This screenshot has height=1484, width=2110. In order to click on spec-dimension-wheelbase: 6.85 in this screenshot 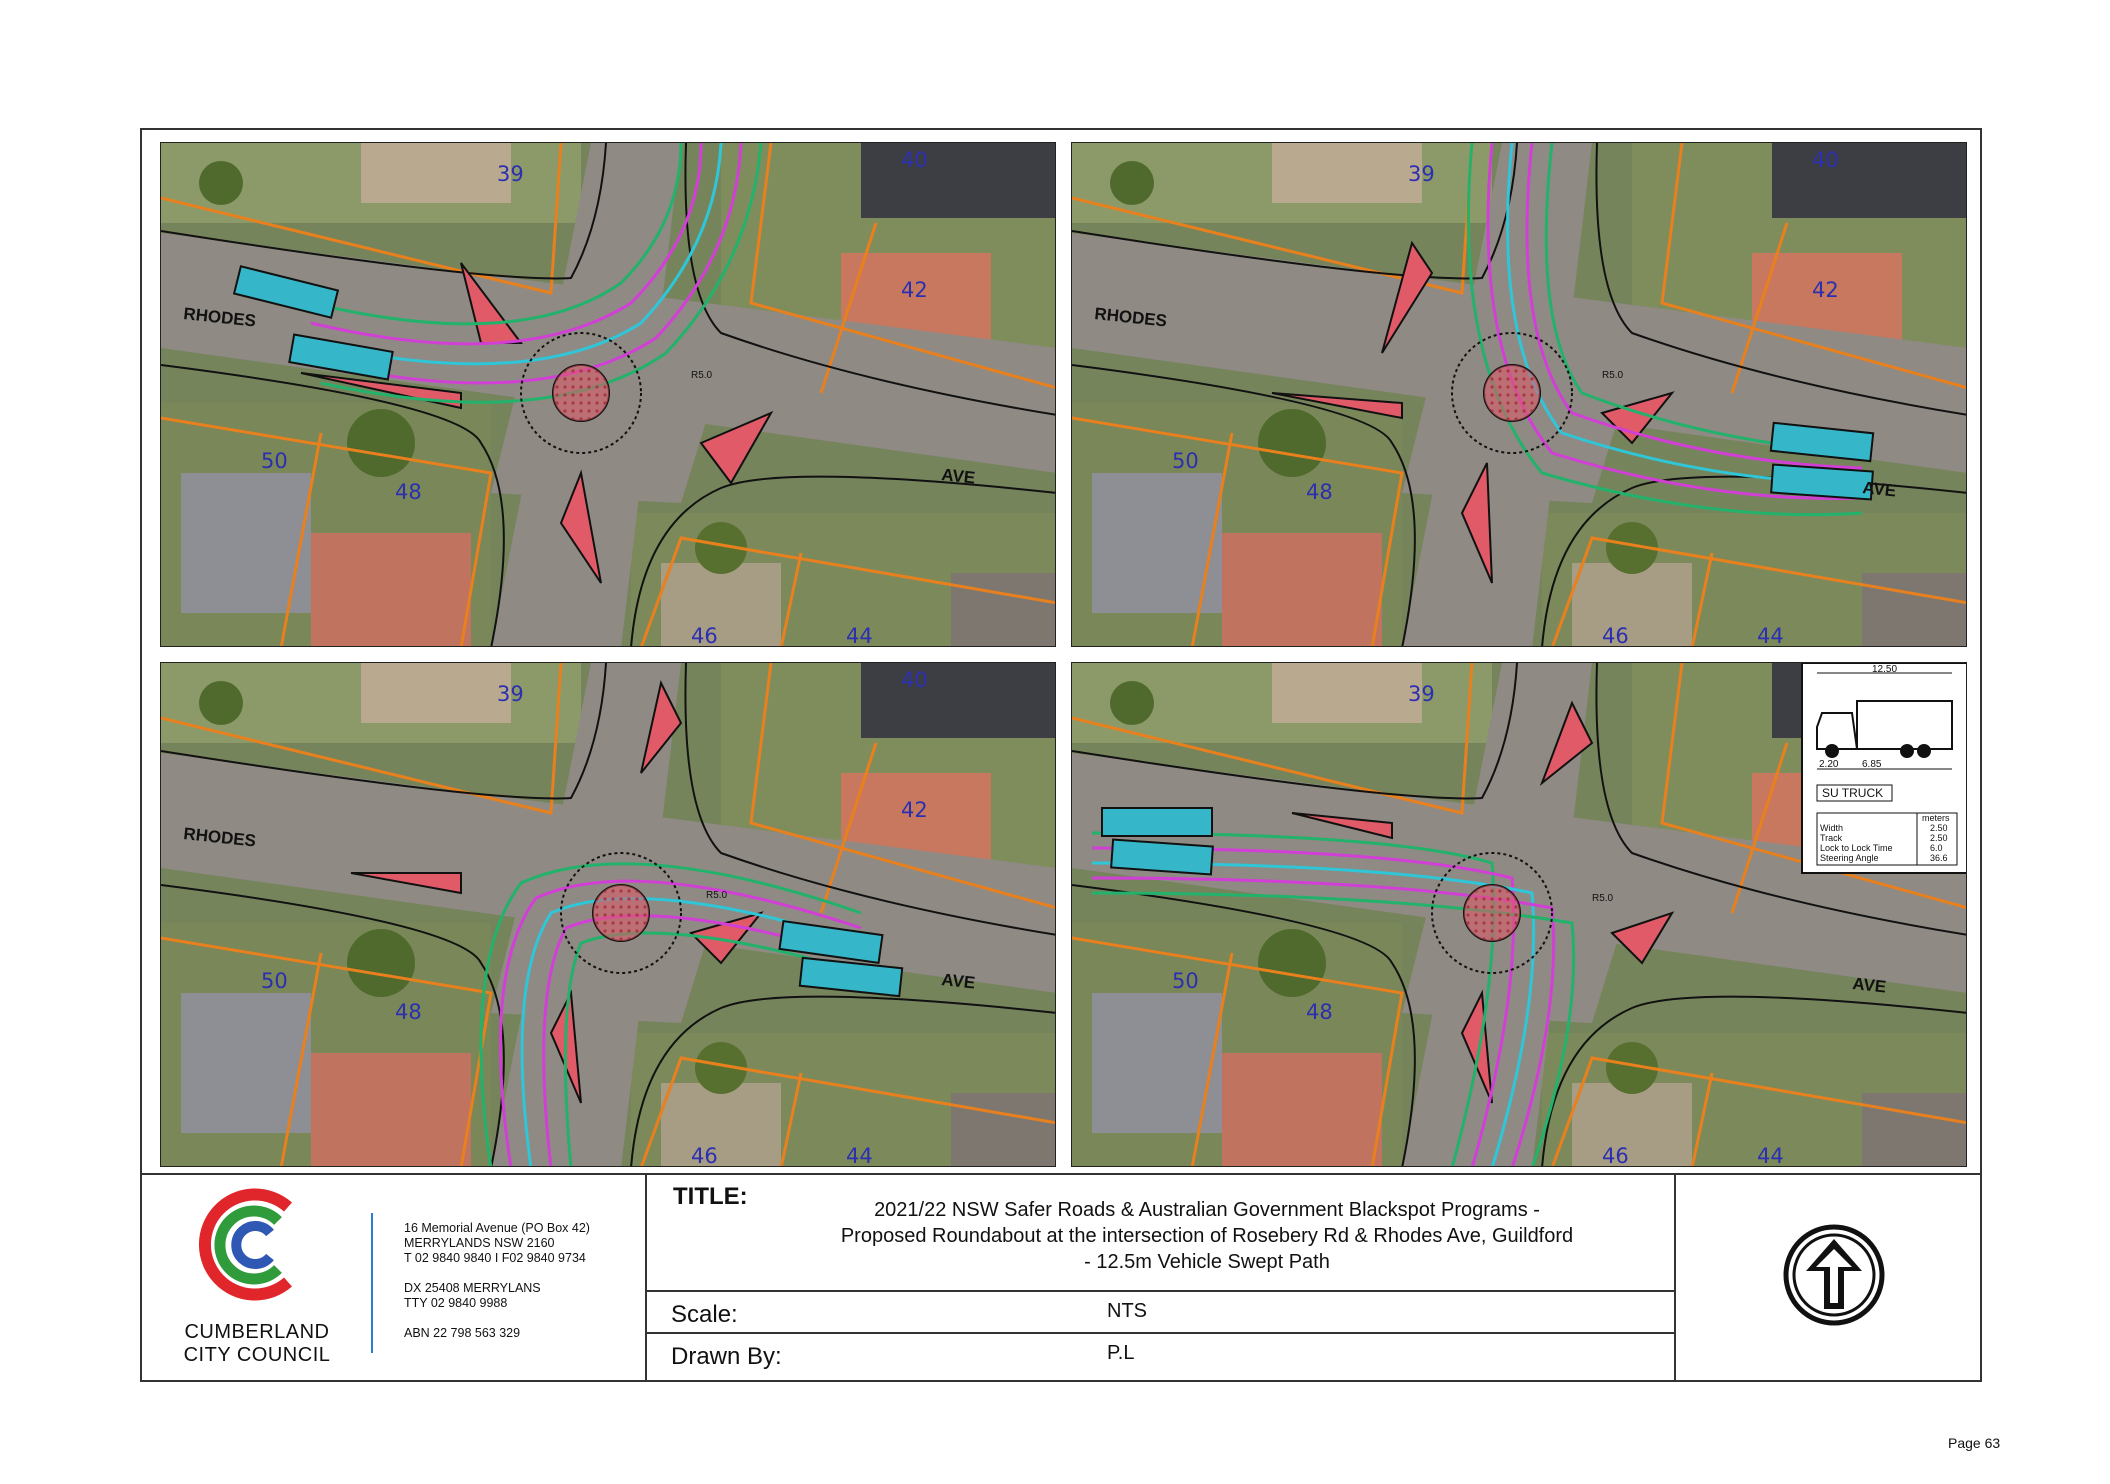, I will do `click(1872, 764)`.